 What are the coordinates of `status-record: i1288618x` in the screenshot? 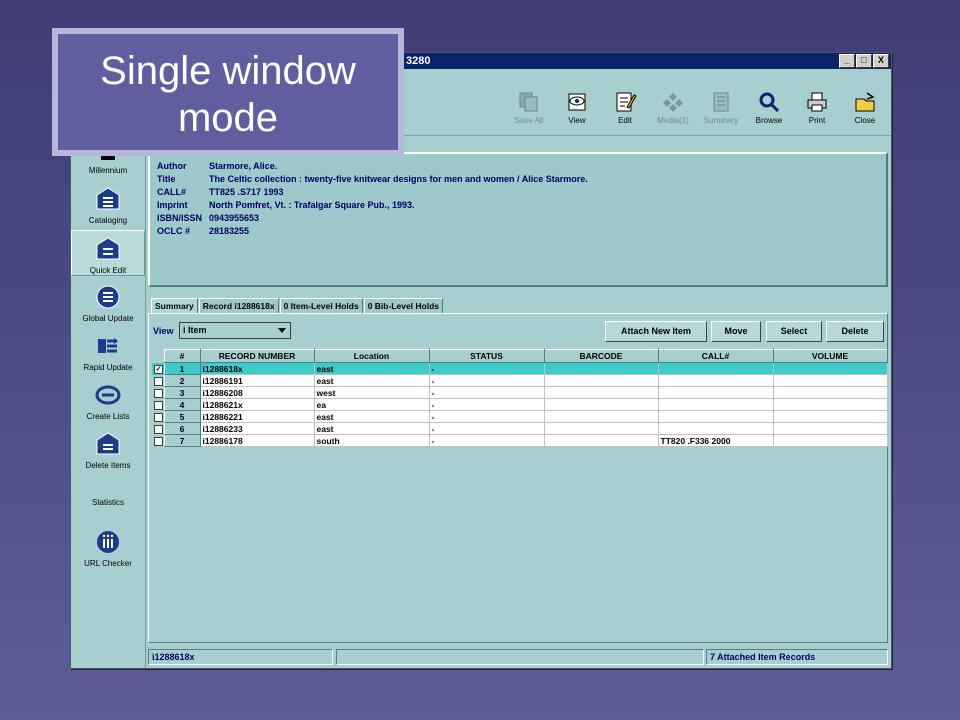 It's located at (240, 657).